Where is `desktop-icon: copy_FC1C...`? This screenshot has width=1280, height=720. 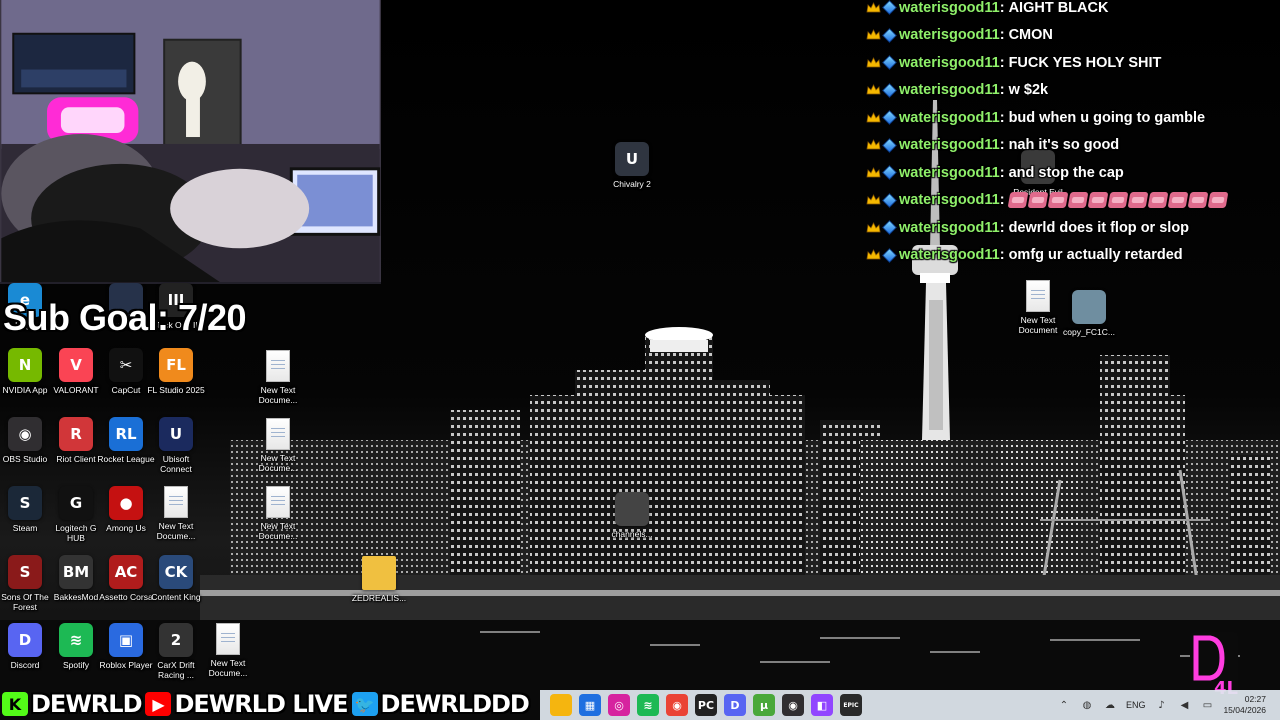
desktop-icon: copy_FC1C... is located at coordinates (1089, 313).